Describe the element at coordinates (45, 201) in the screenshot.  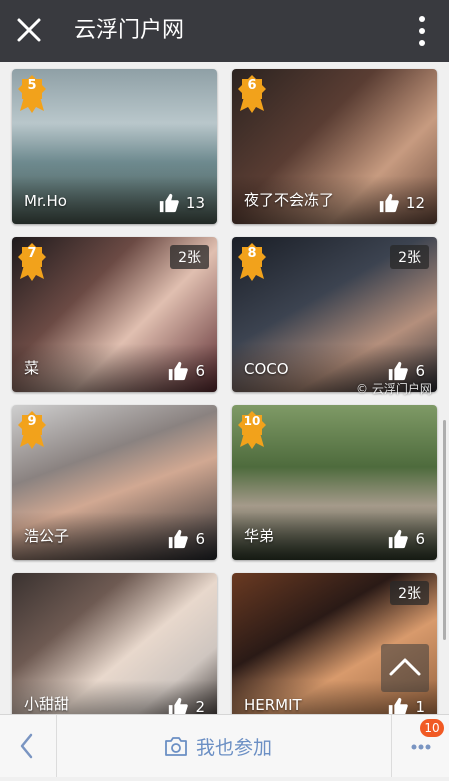
I see `entry-name: Mr.Ho` at that location.